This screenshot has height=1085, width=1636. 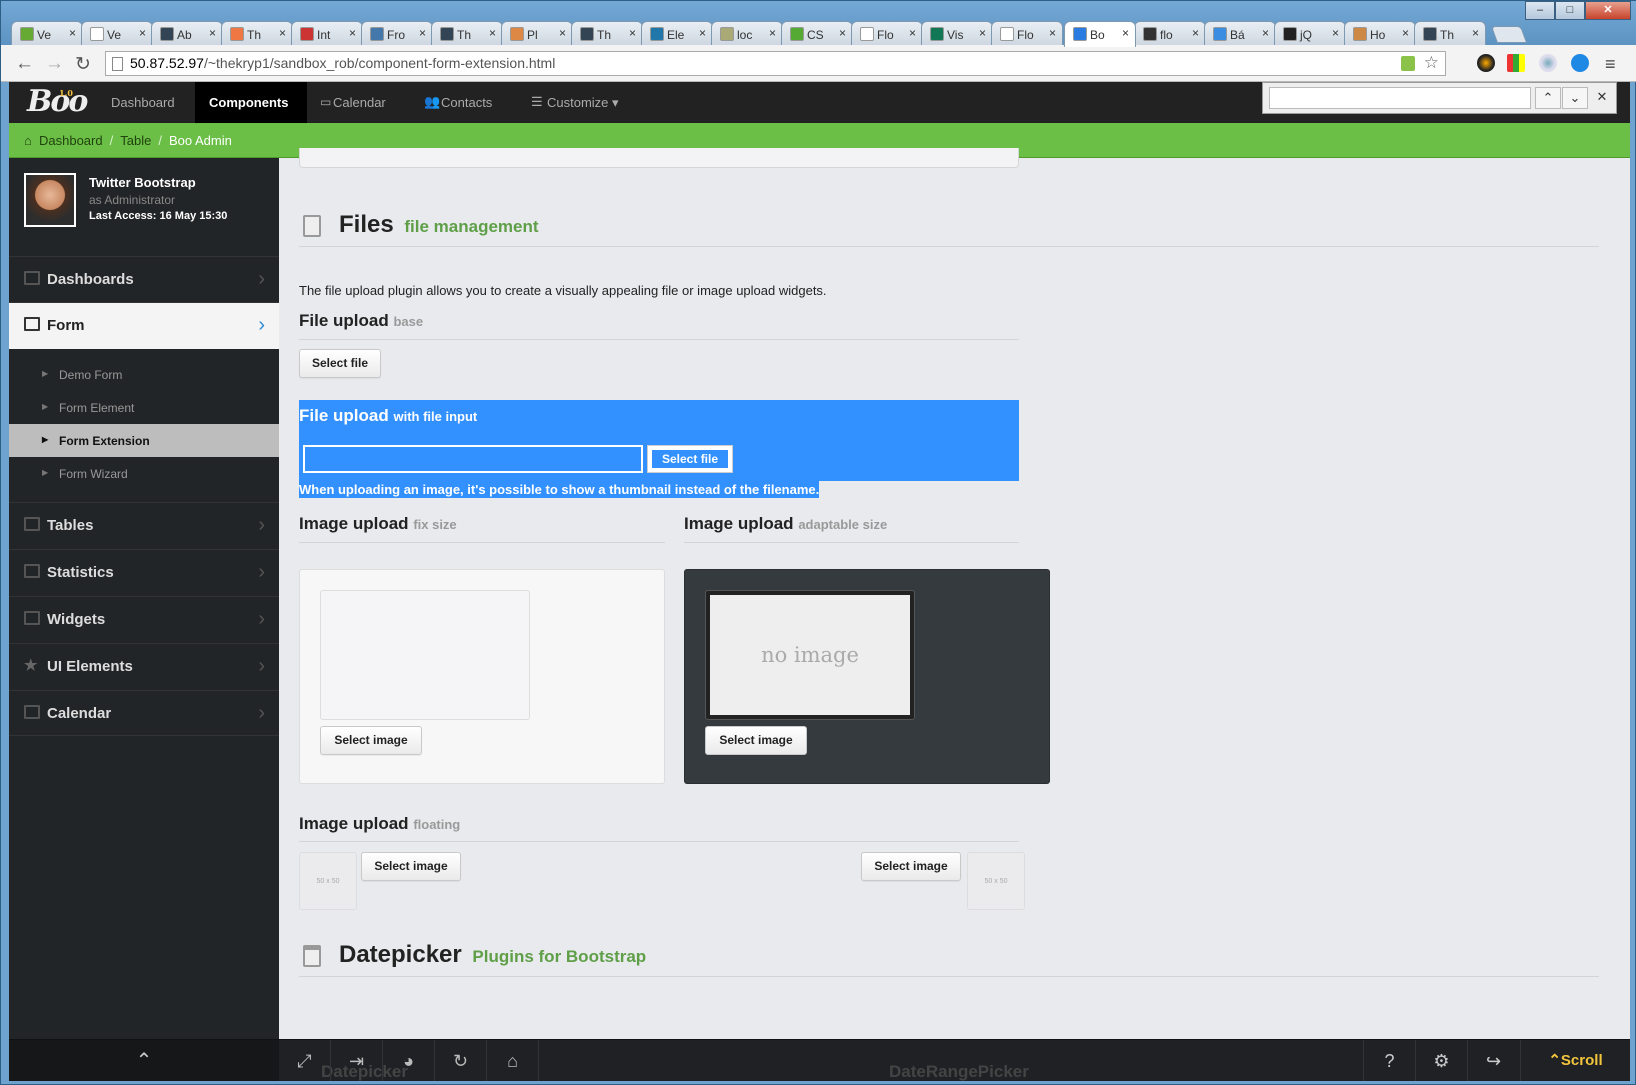 I want to click on browser-tab: loc ×, so click(x=747, y=33).